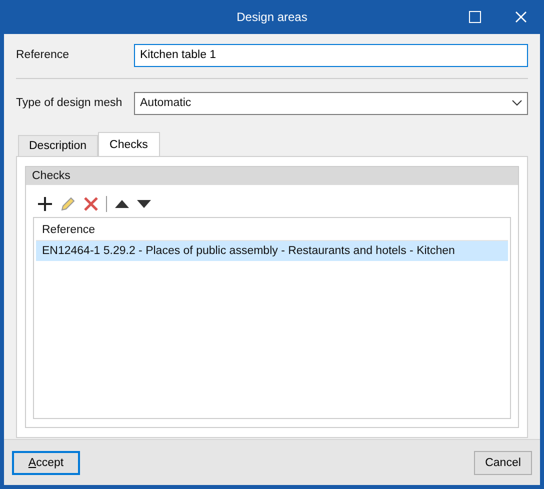  I want to click on tab: Description, so click(58, 145).